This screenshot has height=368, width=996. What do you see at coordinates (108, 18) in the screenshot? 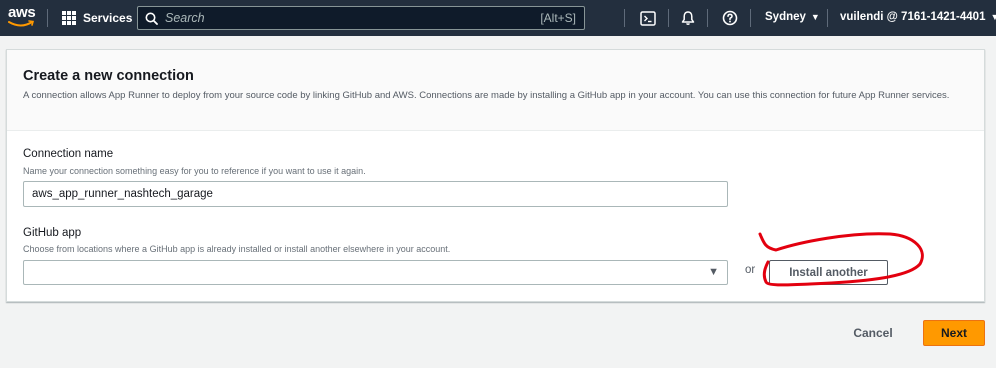
I see `services-label: Services` at bounding box center [108, 18].